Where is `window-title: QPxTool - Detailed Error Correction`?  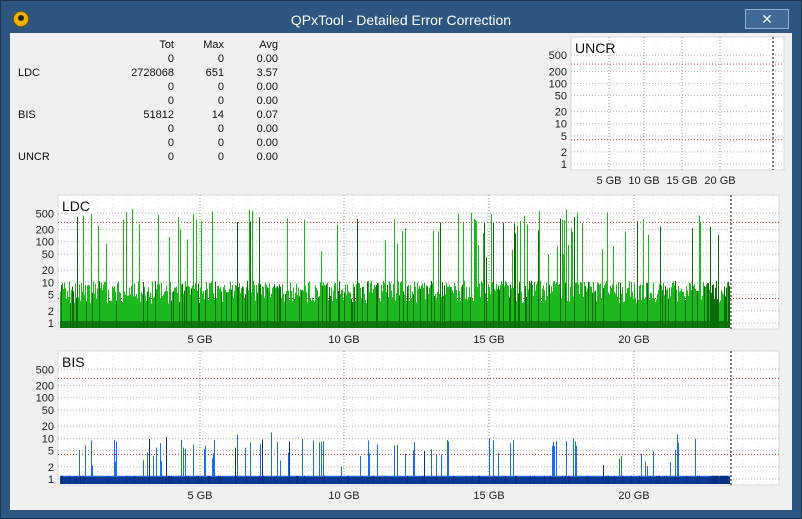 window-title: QPxTool - Detailed Error Correction is located at coordinates (401, 20).